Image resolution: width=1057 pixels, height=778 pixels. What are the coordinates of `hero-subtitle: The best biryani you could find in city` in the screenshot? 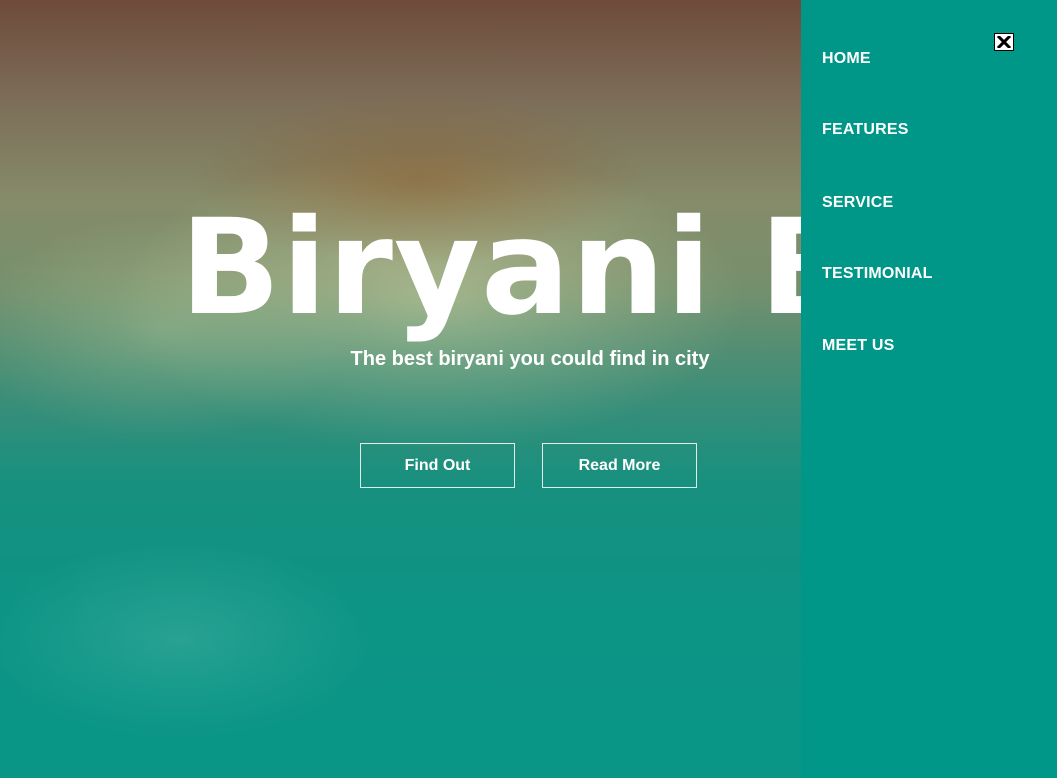 It's located at (530, 359).